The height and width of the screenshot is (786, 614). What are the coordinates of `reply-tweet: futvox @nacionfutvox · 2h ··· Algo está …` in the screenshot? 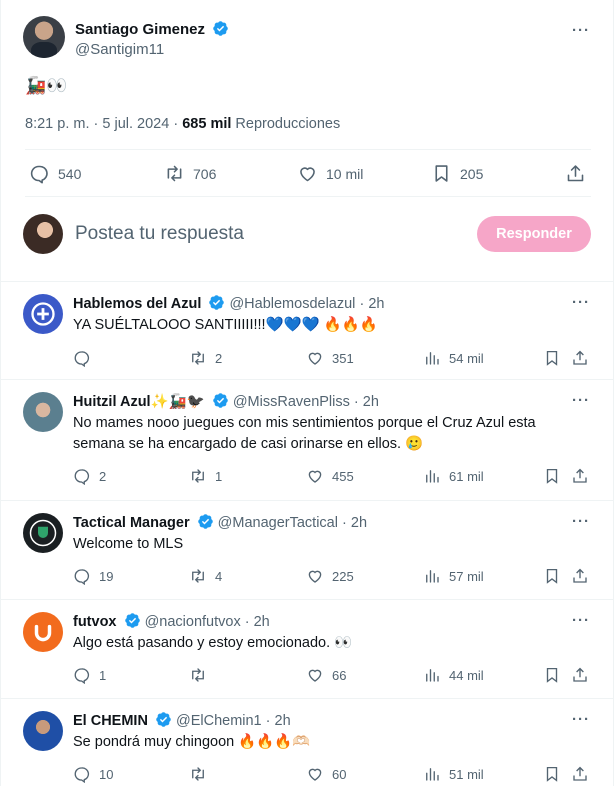 It's located at (307, 649).